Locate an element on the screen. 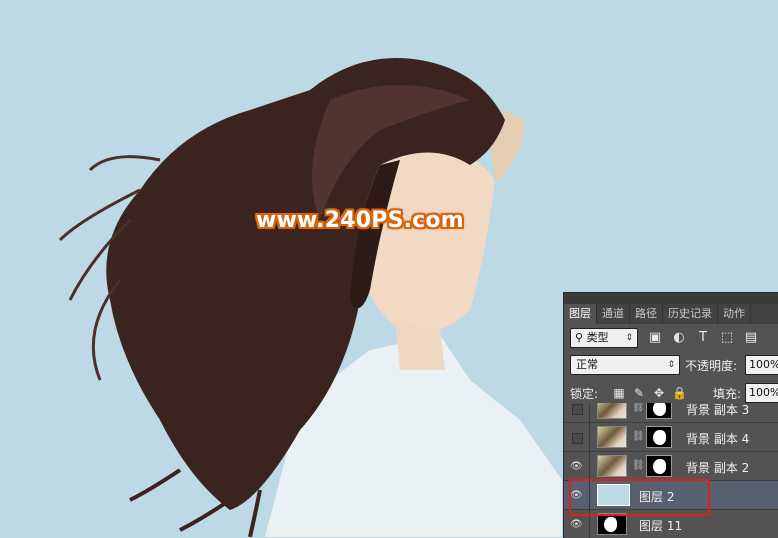 The height and width of the screenshot is (538, 778). blend-mode-select: 正常 ⇕ is located at coordinates (625, 365).